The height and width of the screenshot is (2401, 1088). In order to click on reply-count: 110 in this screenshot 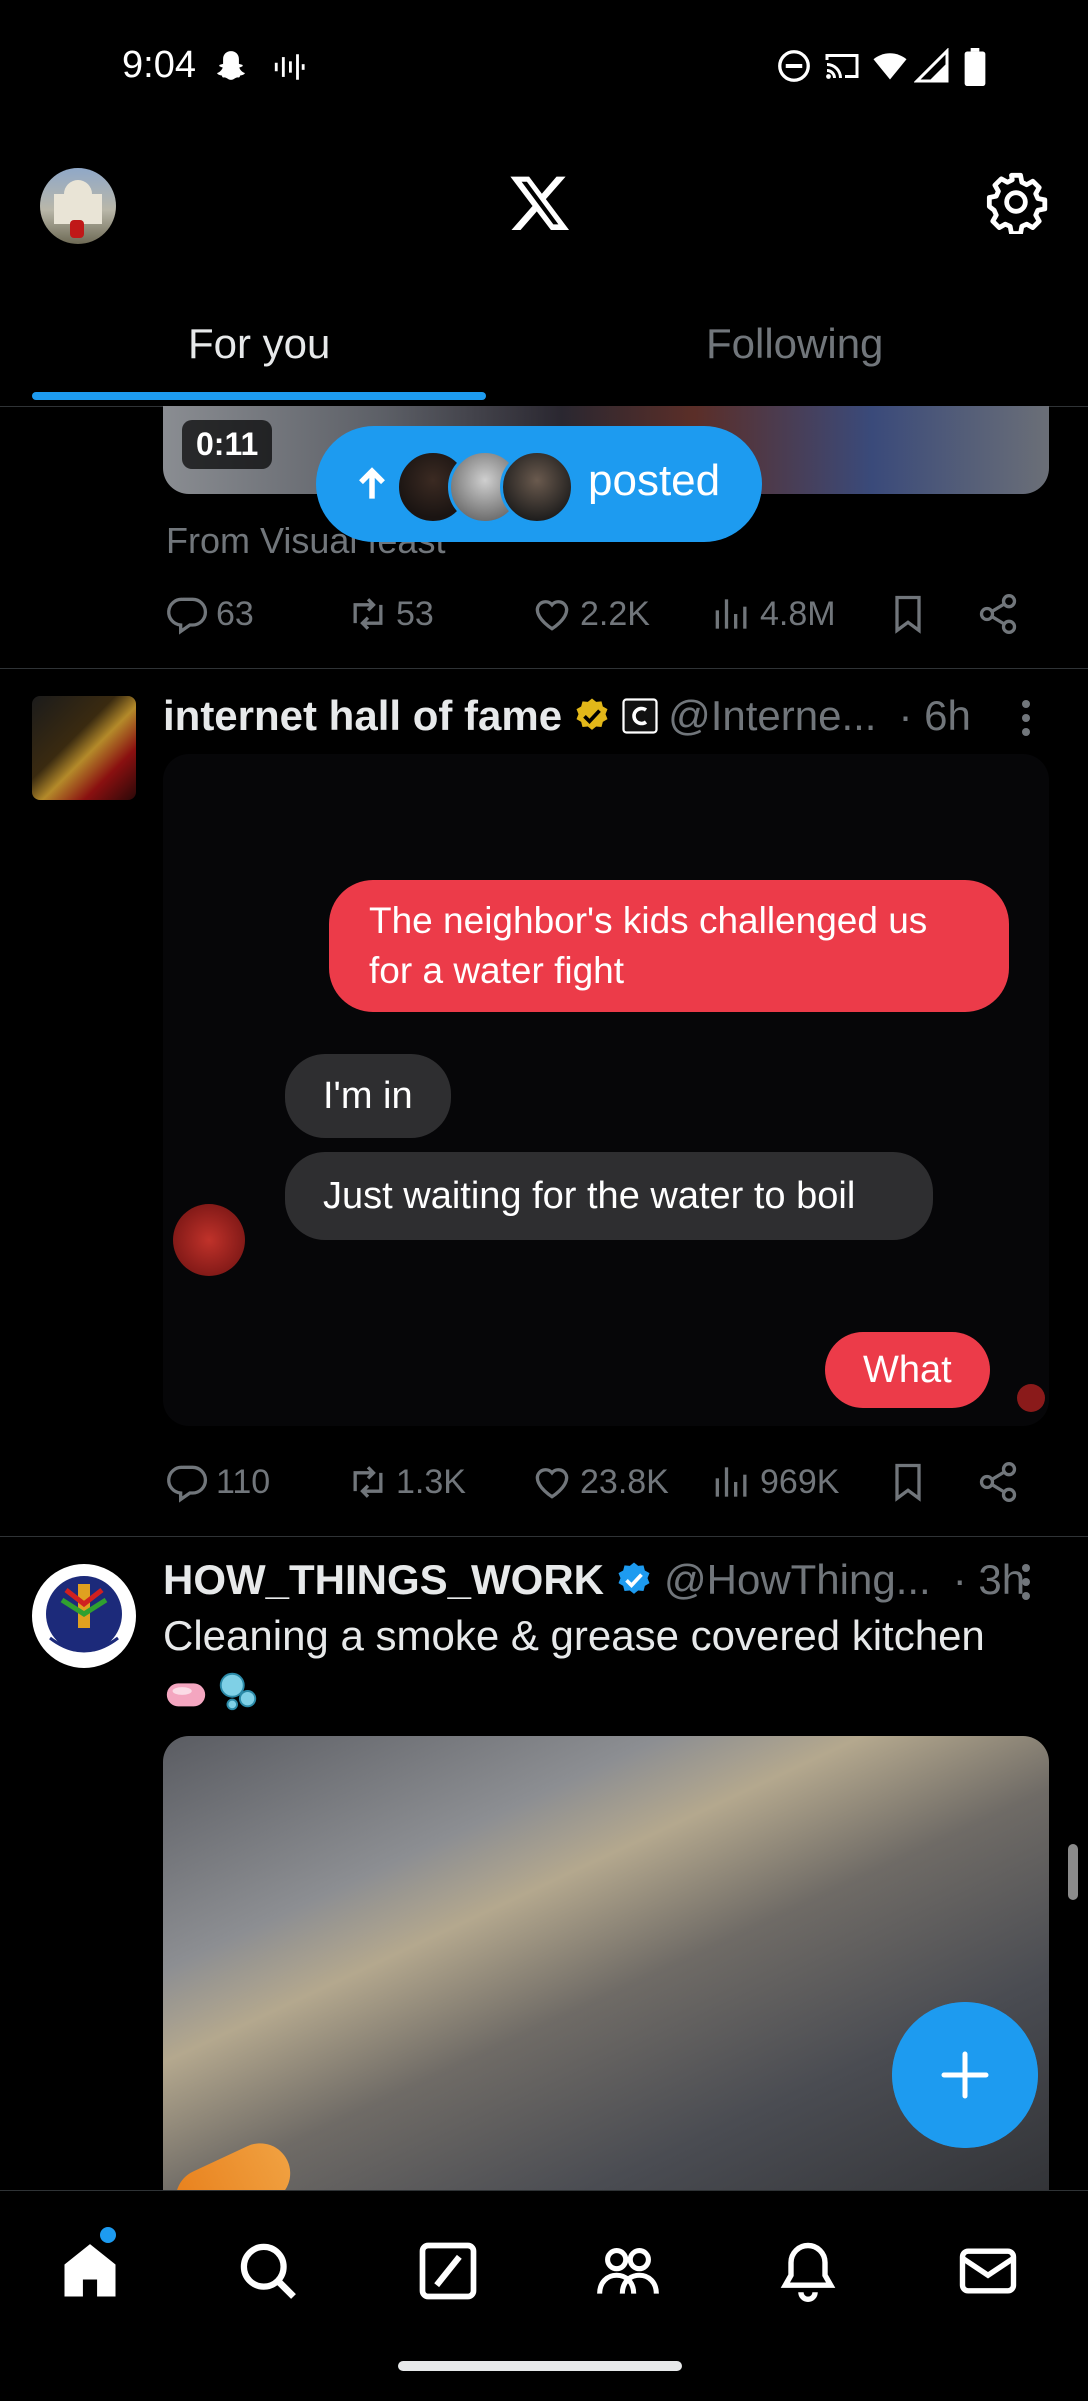, I will do `click(243, 1481)`.